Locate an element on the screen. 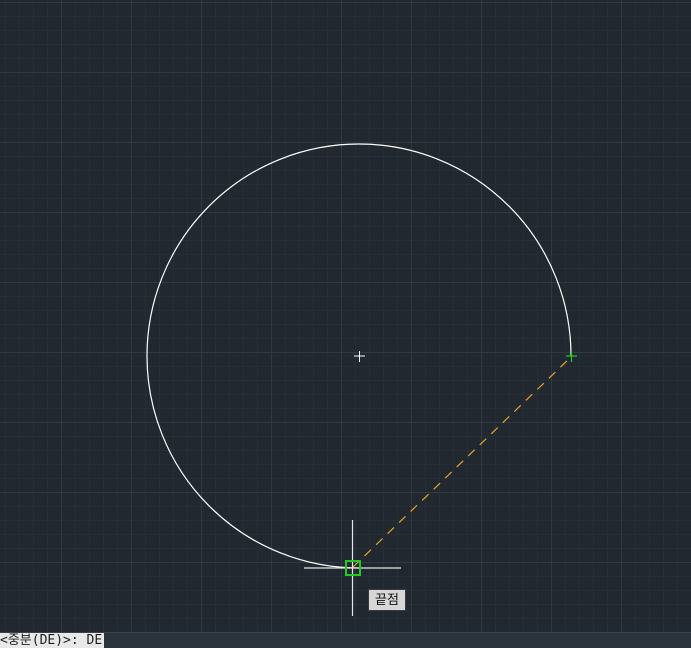  osnap-tooltip-label: 끝점 is located at coordinates (387, 600).